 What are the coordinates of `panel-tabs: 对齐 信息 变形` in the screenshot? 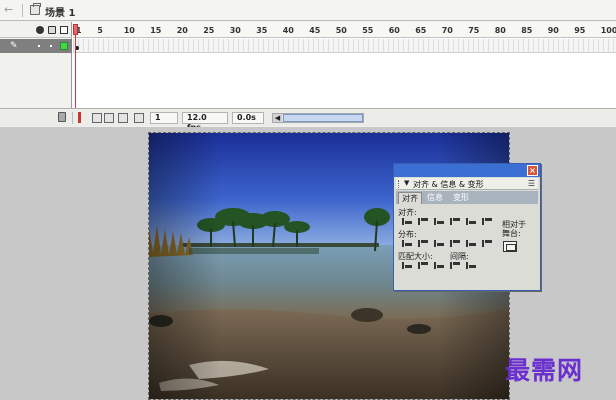 It's located at (467, 197).